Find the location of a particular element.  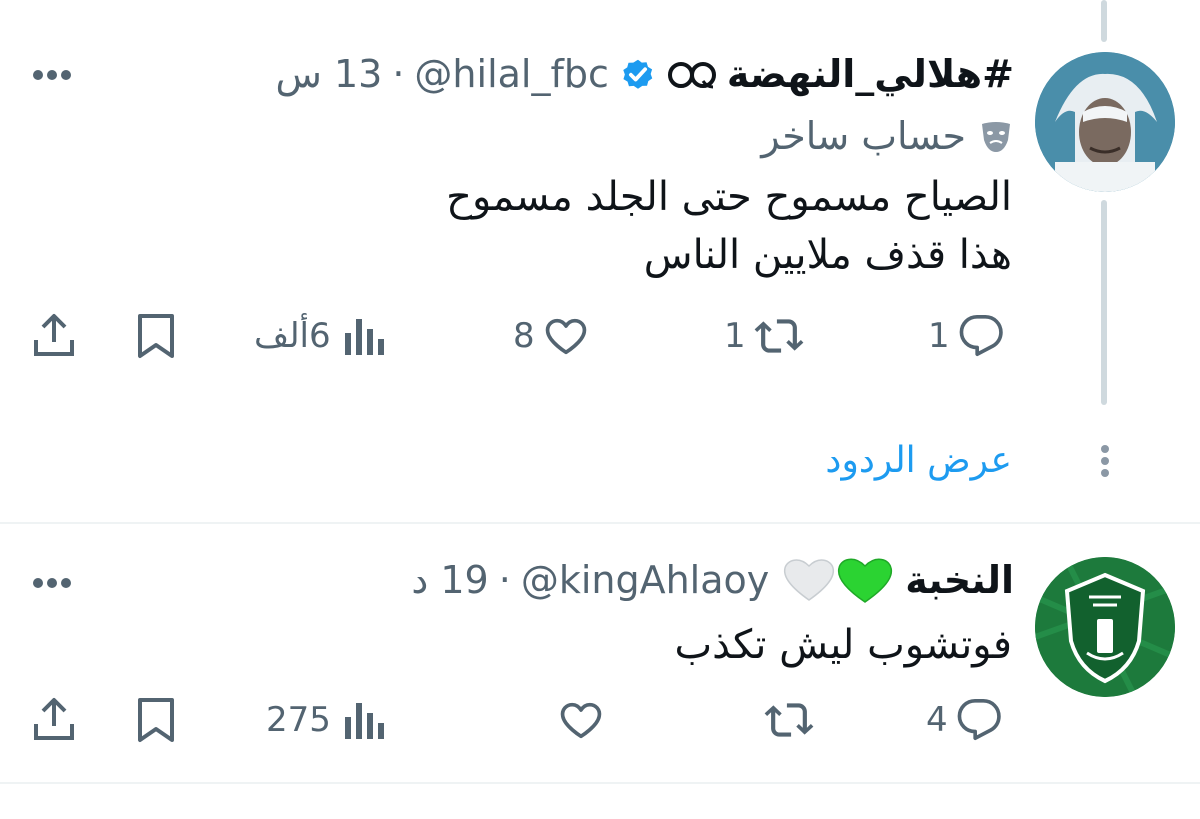

views-button: 275 is located at coordinates (325, 720).